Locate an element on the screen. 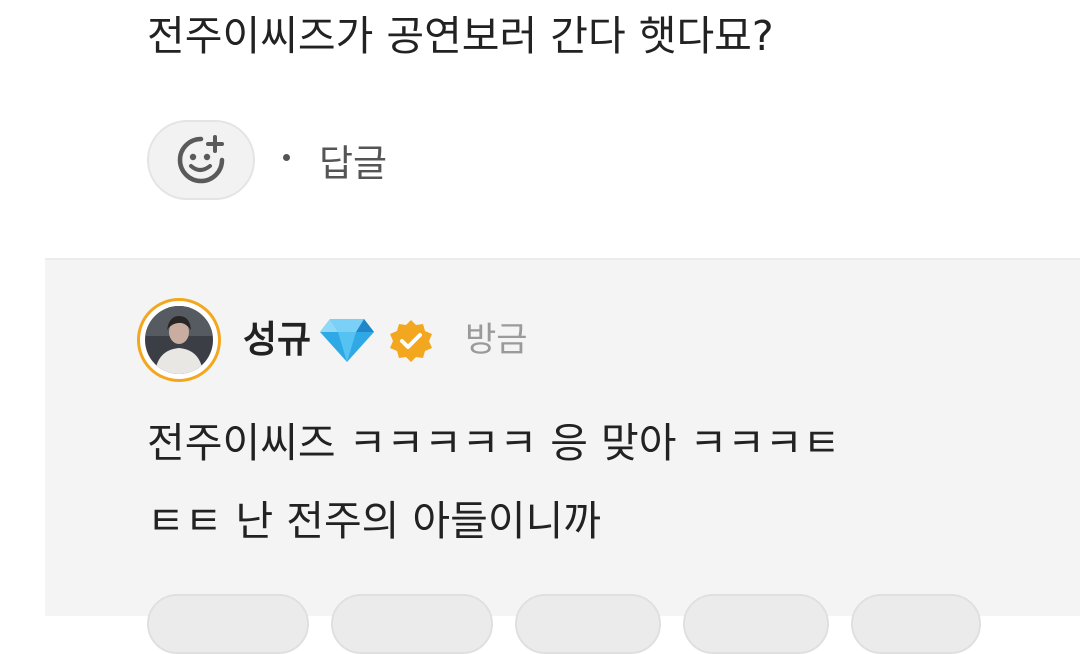 This screenshot has width=1080, height=654. add-reaction-button is located at coordinates (201, 160).